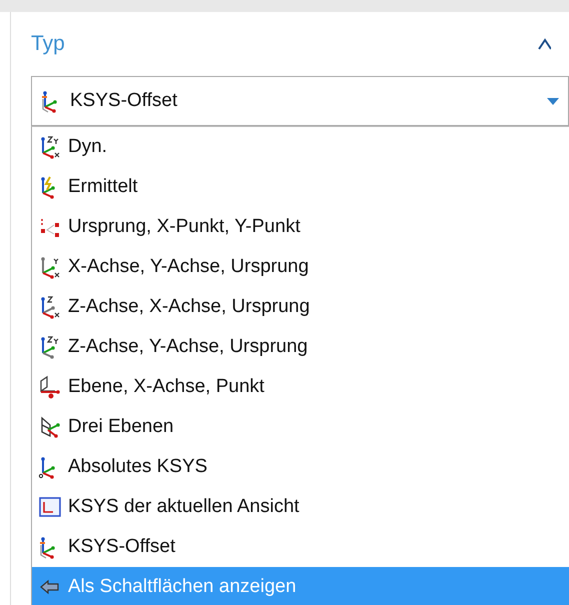 This screenshot has height=605, width=569. I want to click on dropdown-option: Ursprung, X-Punkt, Y-Punkt, so click(300, 227).